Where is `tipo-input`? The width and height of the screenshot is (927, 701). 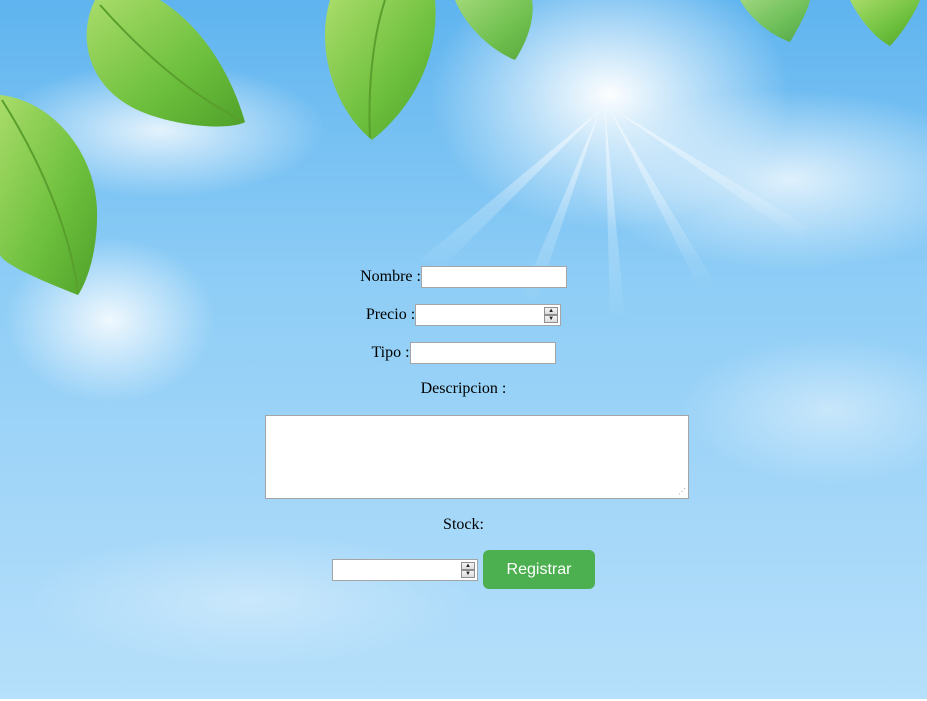 tipo-input is located at coordinates (482, 353).